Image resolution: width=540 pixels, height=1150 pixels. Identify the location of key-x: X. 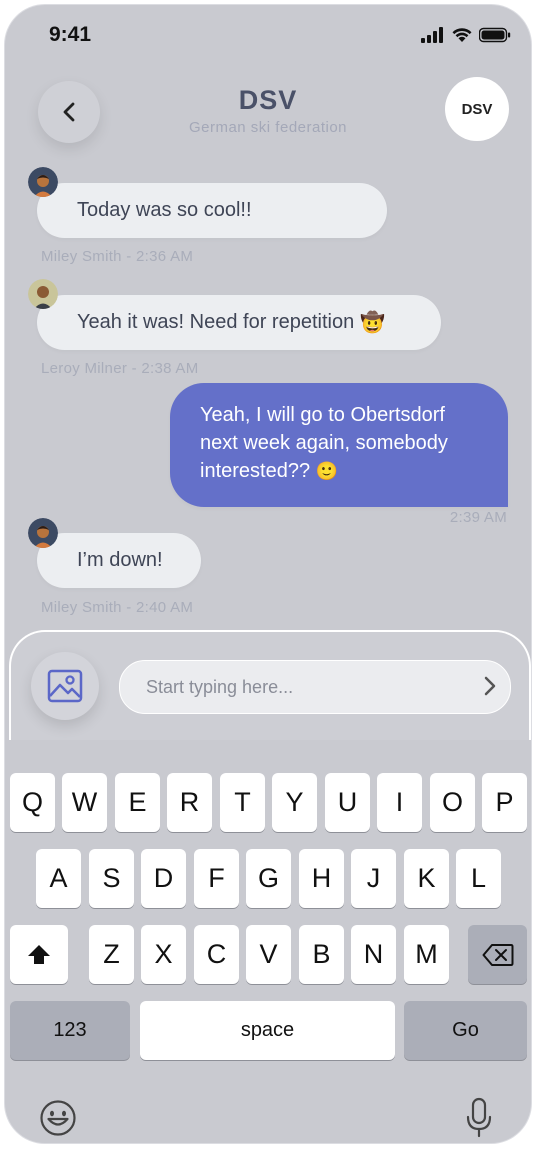
(163, 954).